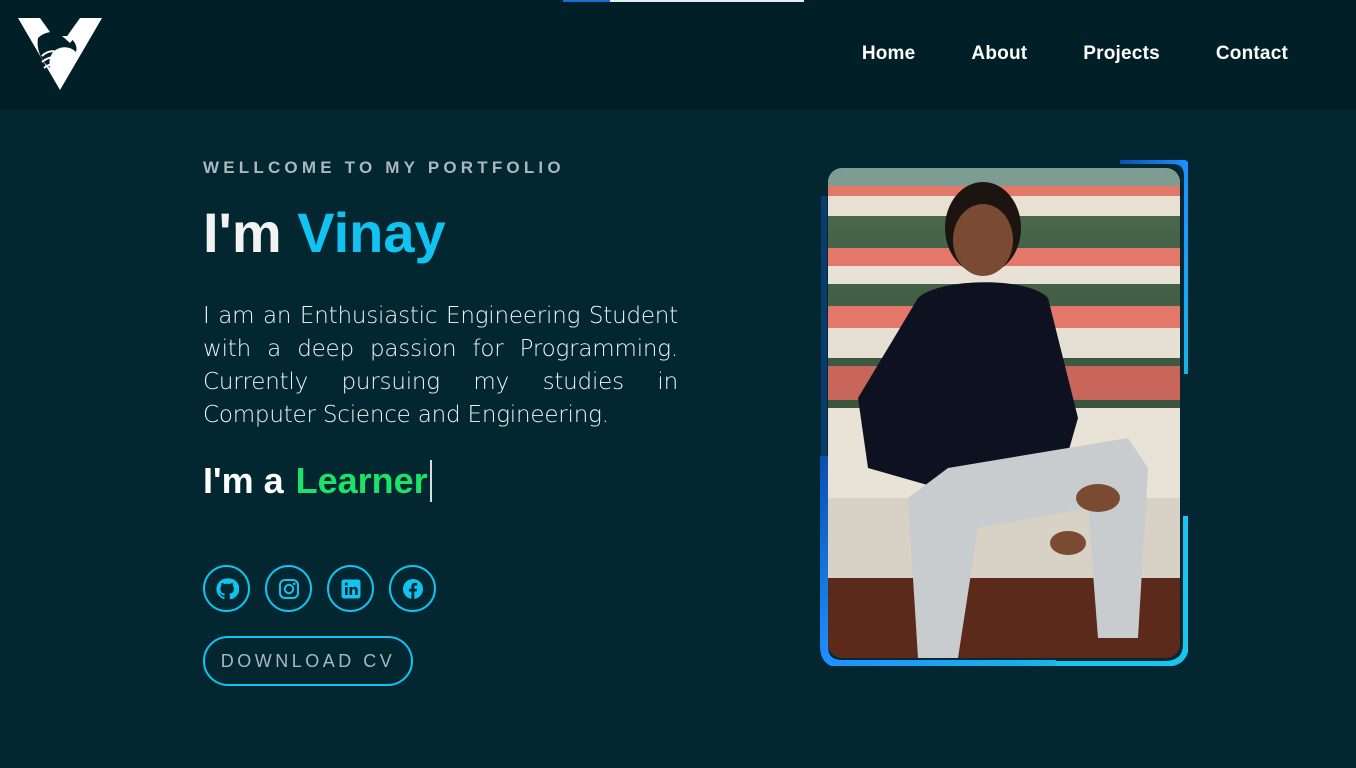 This screenshot has width=1356, height=768. I want to click on hero-kicker: WELLCOME TO MY PORTFOLIO, so click(384, 167).